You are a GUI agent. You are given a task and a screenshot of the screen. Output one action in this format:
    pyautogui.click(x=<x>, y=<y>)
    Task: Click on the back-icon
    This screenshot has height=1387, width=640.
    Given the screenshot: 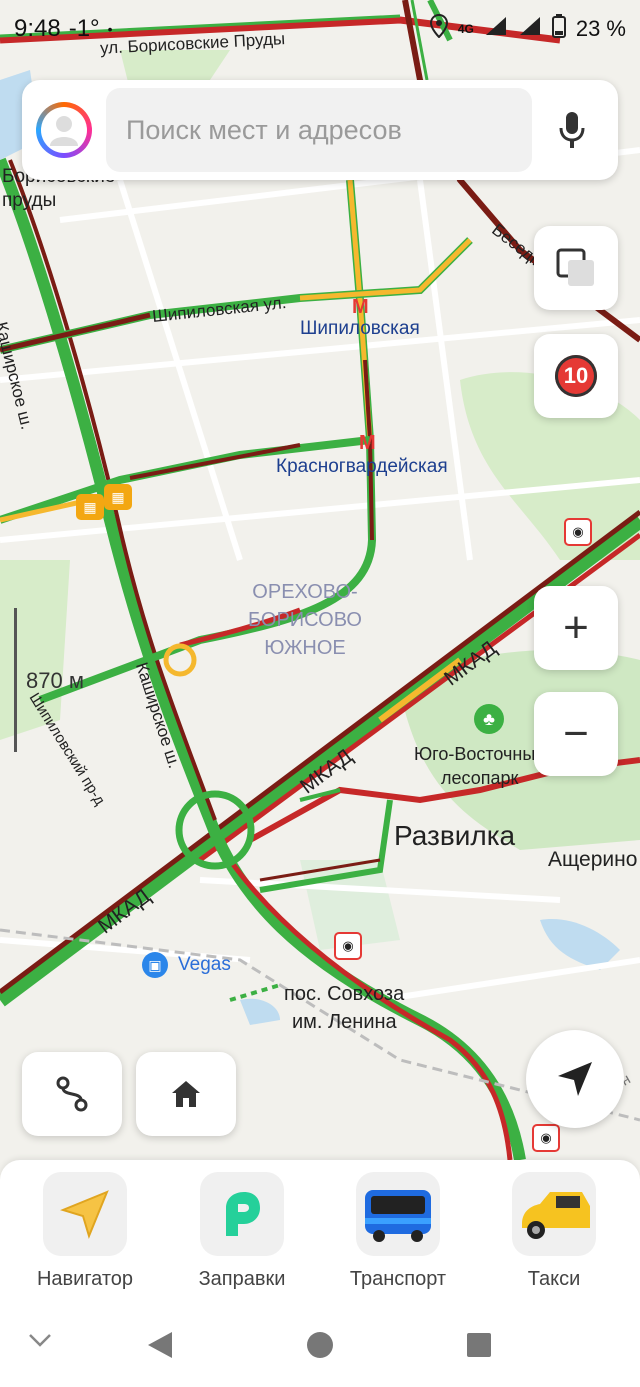 What is the action you would take?
    pyautogui.click(x=160, y=1347)
    